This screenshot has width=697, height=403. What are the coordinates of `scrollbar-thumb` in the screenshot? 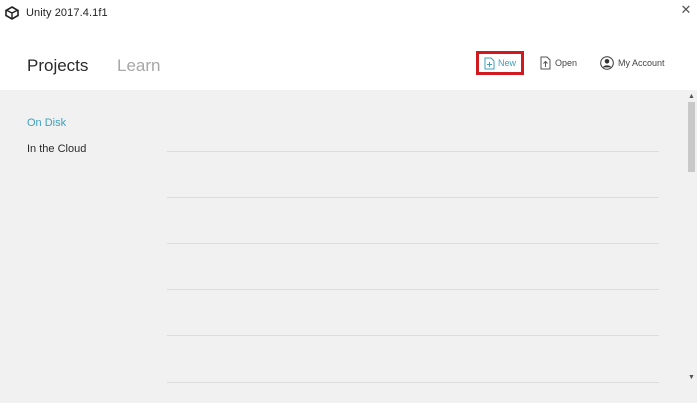 It's located at (691, 137).